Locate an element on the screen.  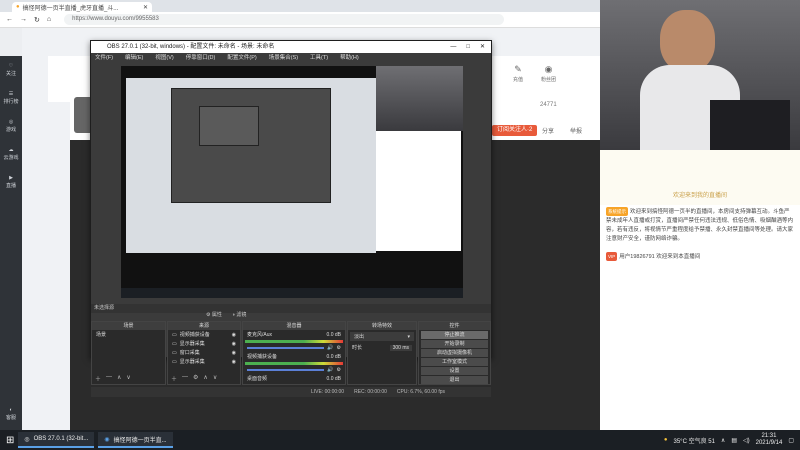
virtual-camera-button: 启动虚拟摄像机 is located at coordinates (454, 353).